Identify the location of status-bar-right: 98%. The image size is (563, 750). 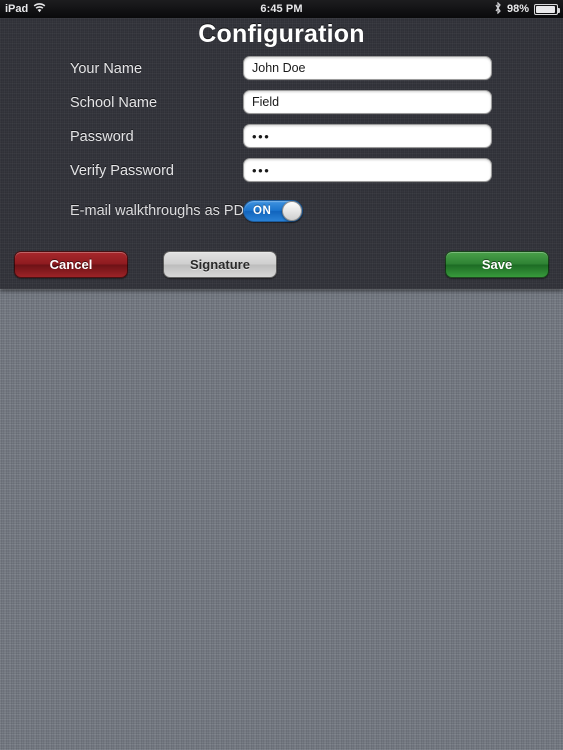
(527, 9).